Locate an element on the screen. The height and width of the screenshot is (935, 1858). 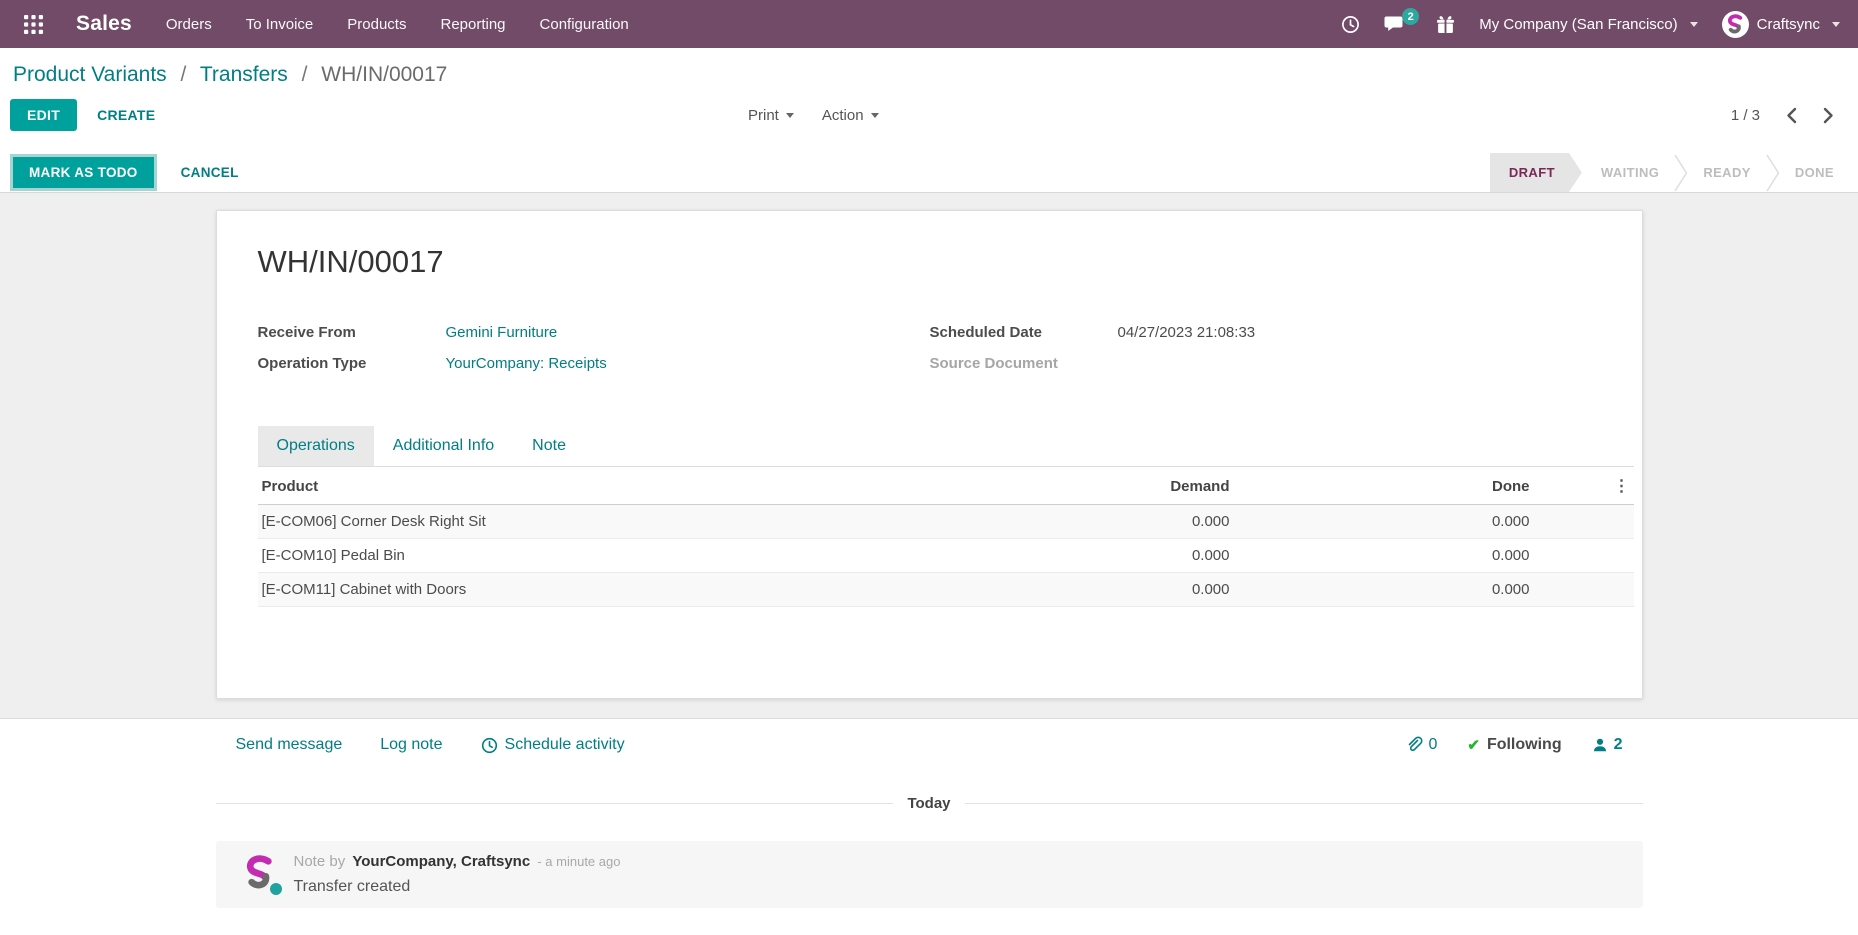
pager-next-button is located at coordinates (1828, 115).